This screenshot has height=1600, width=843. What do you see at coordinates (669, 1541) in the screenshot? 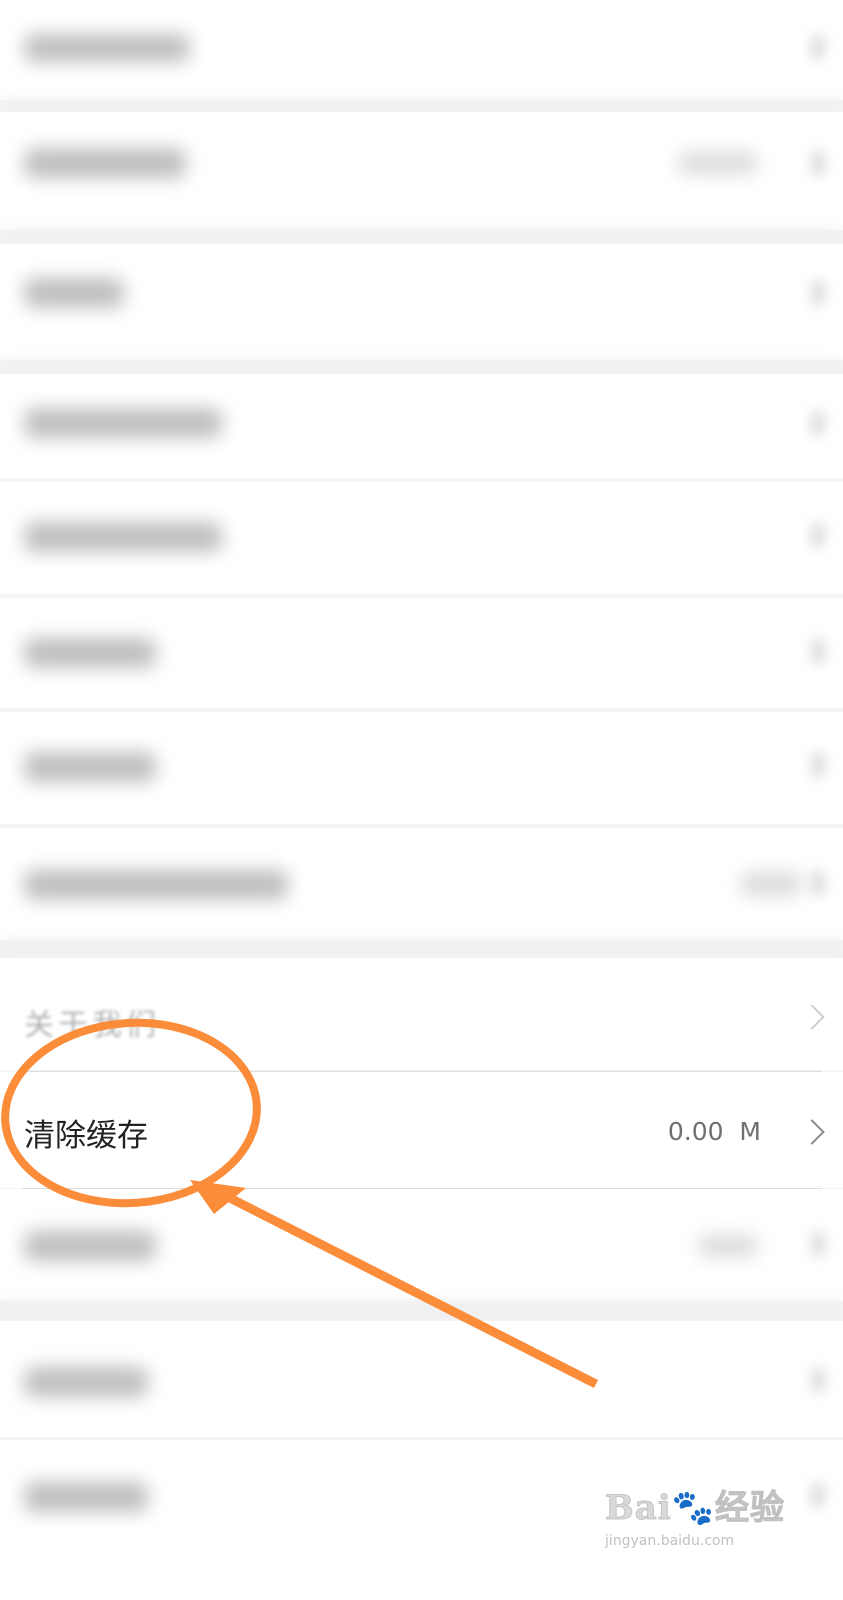
I see `watermark-url: jingyan.baidu.com` at bounding box center [669, 1541].